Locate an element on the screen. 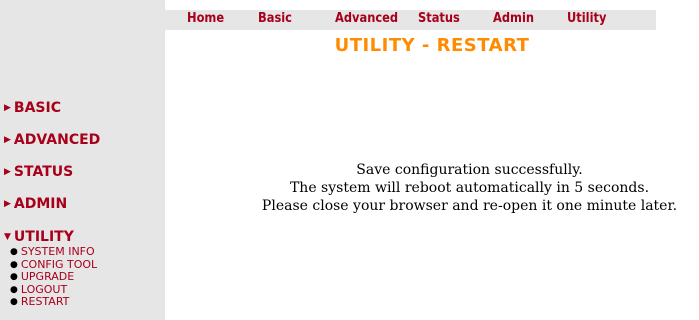  sidebar-item-label: UTILITY is located at coordinates (43, 237).